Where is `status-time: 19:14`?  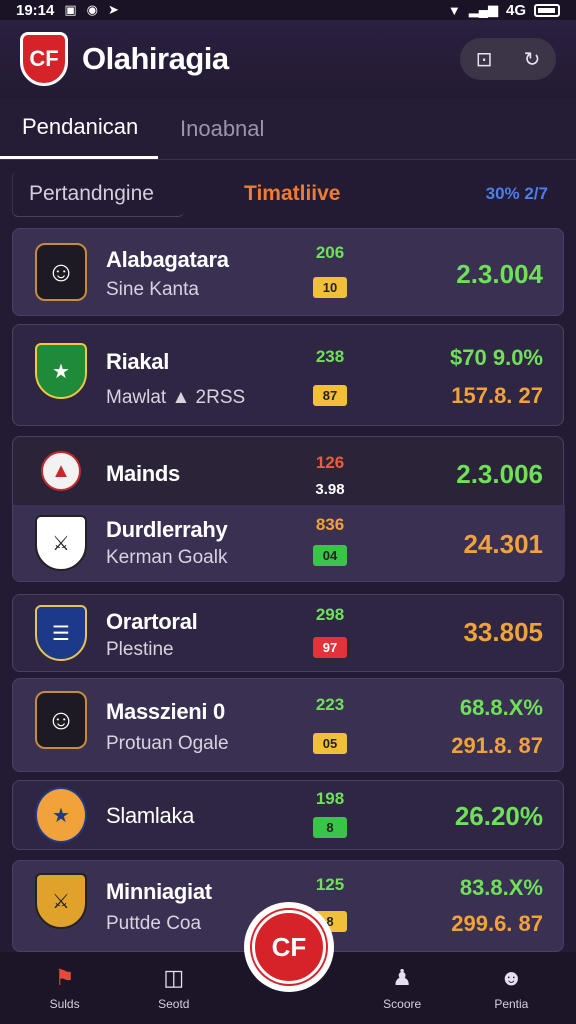
status-time: 19:14 is located at coordinates (35, 10).